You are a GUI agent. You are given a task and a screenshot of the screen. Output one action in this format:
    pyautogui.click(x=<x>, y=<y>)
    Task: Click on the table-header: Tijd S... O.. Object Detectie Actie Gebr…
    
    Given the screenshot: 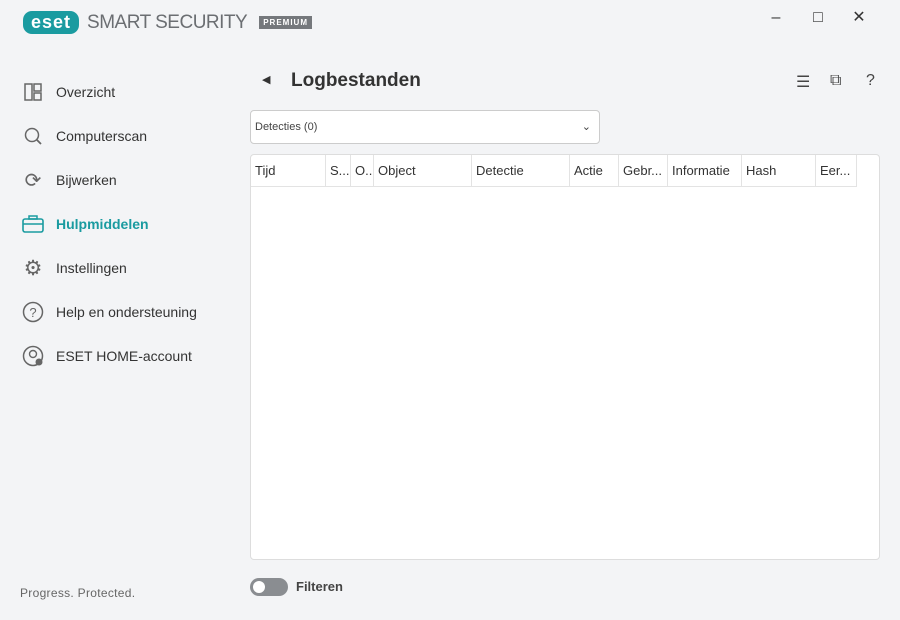 What is the action you would take?
    pyautogui.click(x=554, y=171)
    